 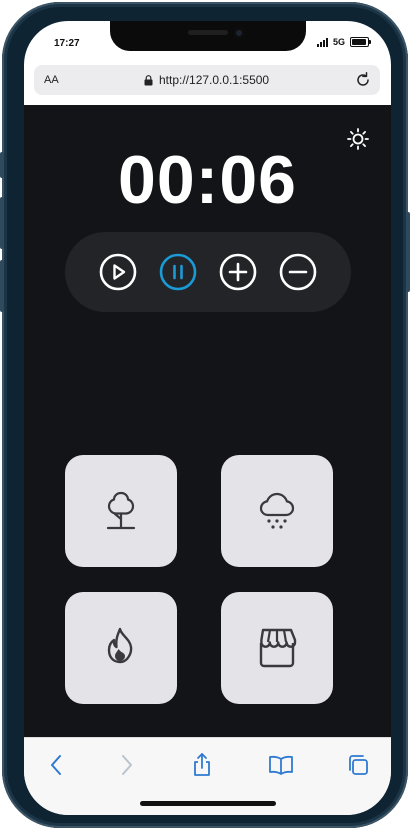 What do you see at coordinates (338, 42) in the screenshot?
I see `network-type: 5G` at bounding box center [338, 42].